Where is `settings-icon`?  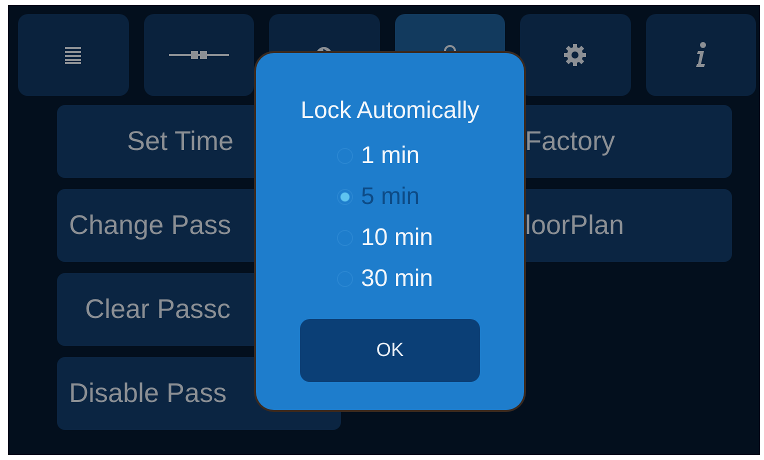
settings-icon is located at coordinates (575, 55).